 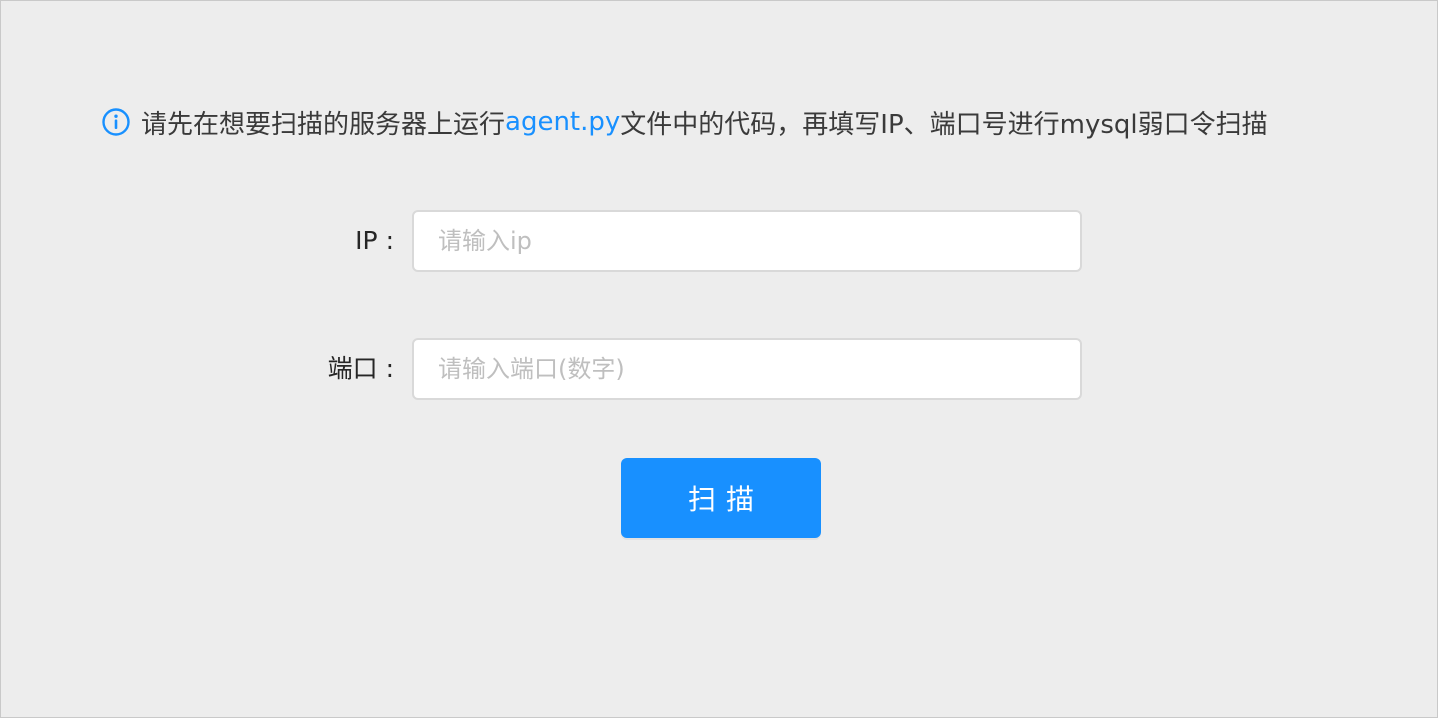 I want to click on ip-input, so click(x=747, y=241).